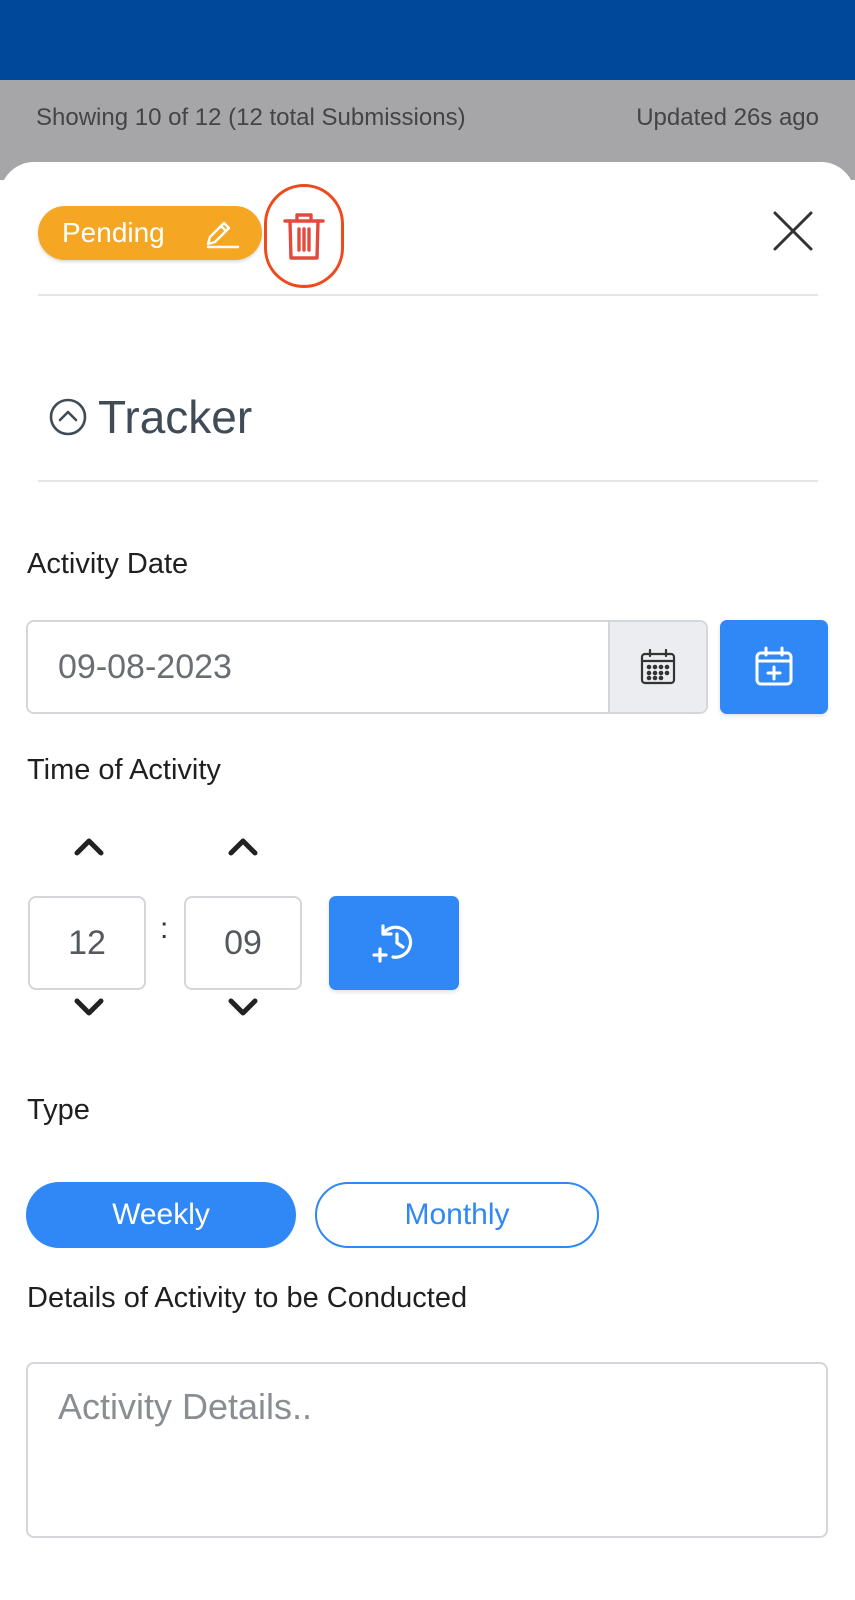 The image size is (855, 1600). I want to click on type-label: Type, so click(58, 1110).